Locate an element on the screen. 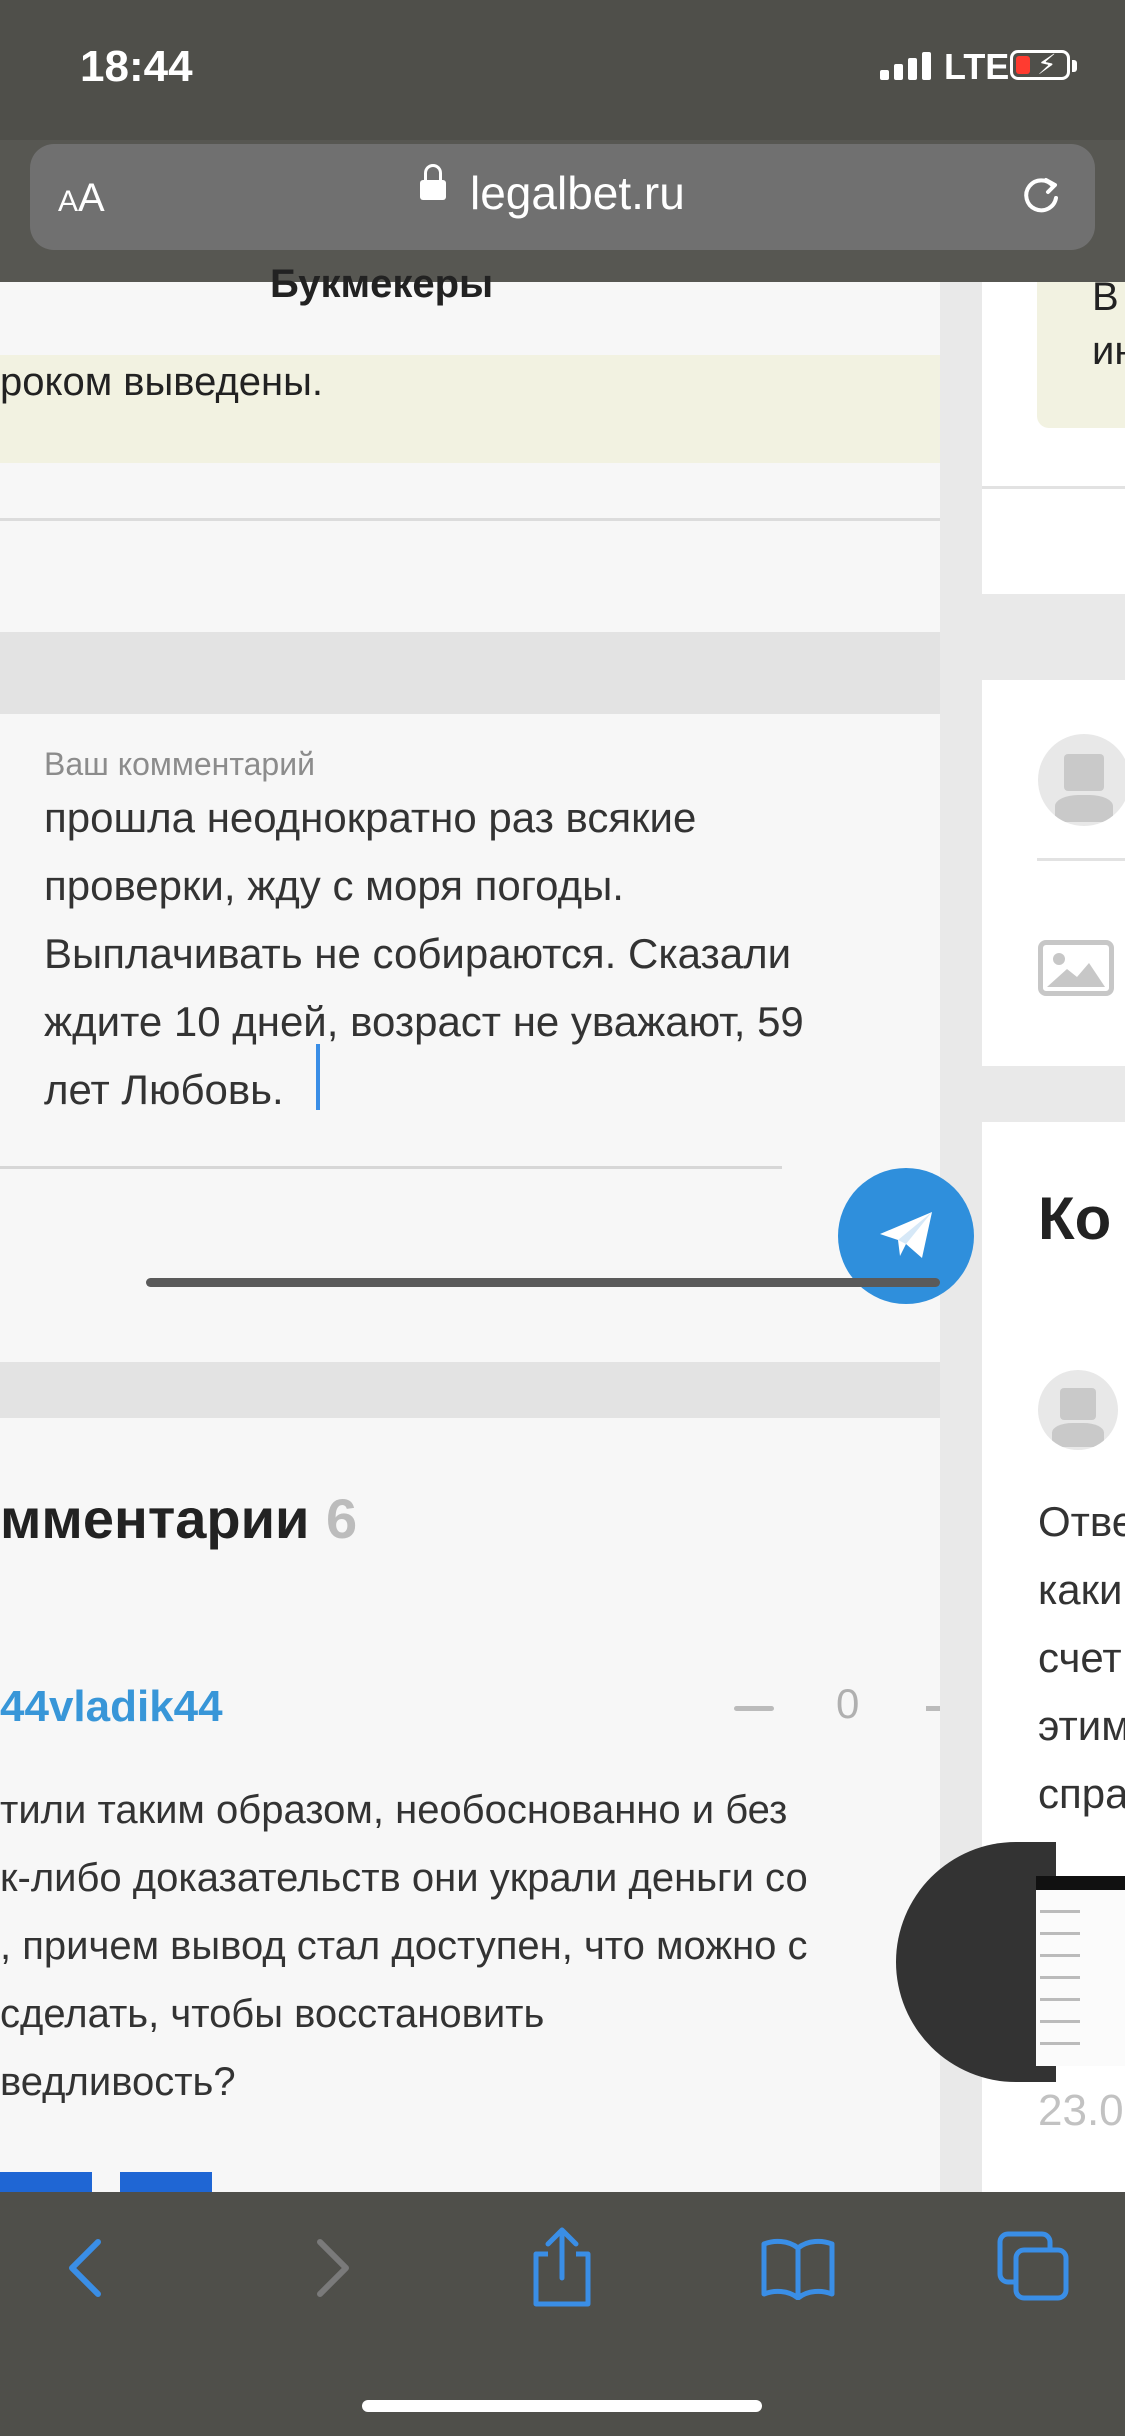  sidebar-date: 23.0 is located at coordinates (1081, 2110).